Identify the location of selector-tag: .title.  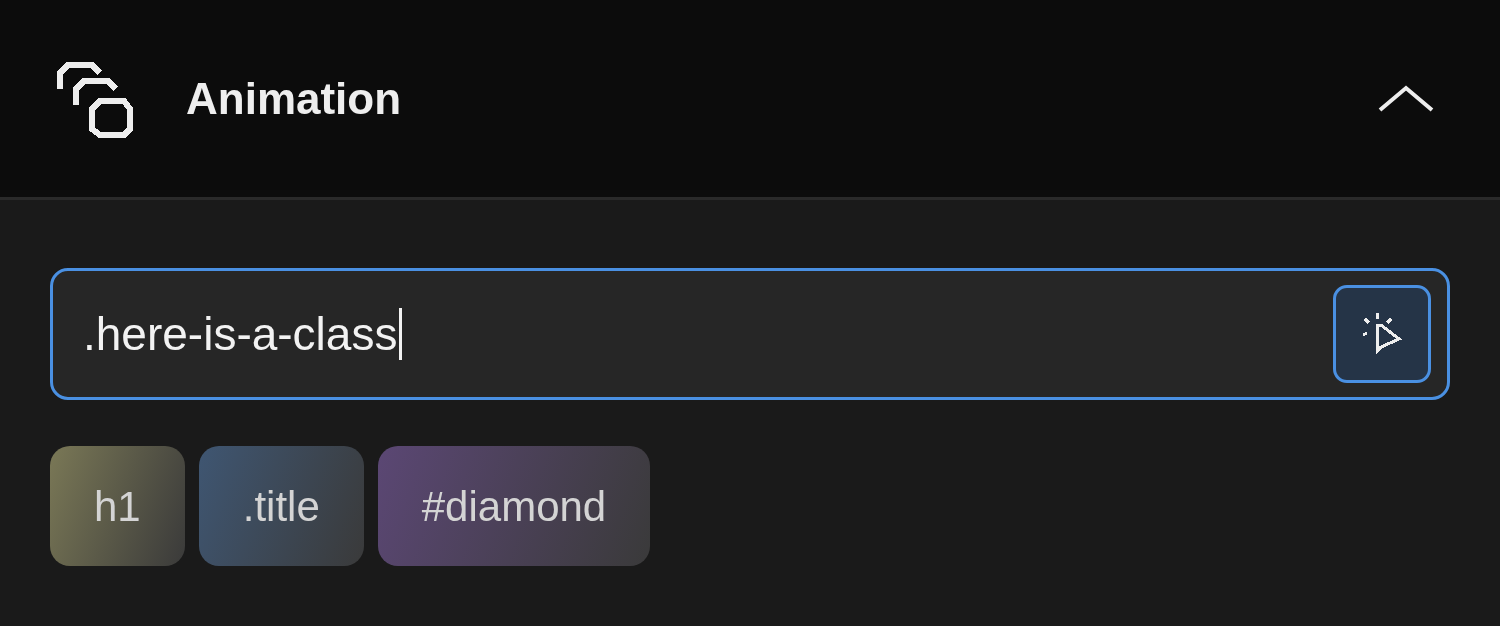
(281, 506).